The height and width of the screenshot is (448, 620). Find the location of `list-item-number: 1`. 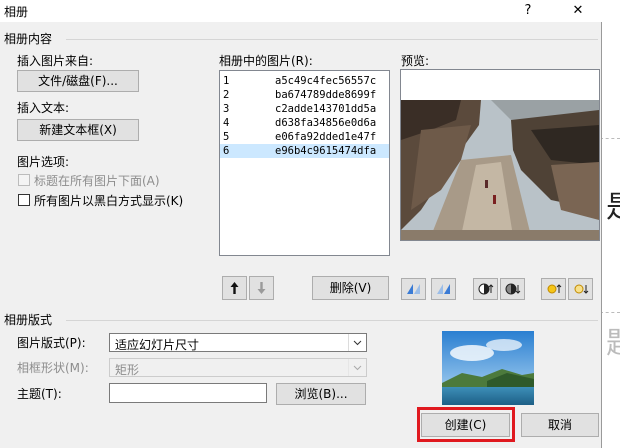

list-item-number: 1 is located at coordinates (226, 81).